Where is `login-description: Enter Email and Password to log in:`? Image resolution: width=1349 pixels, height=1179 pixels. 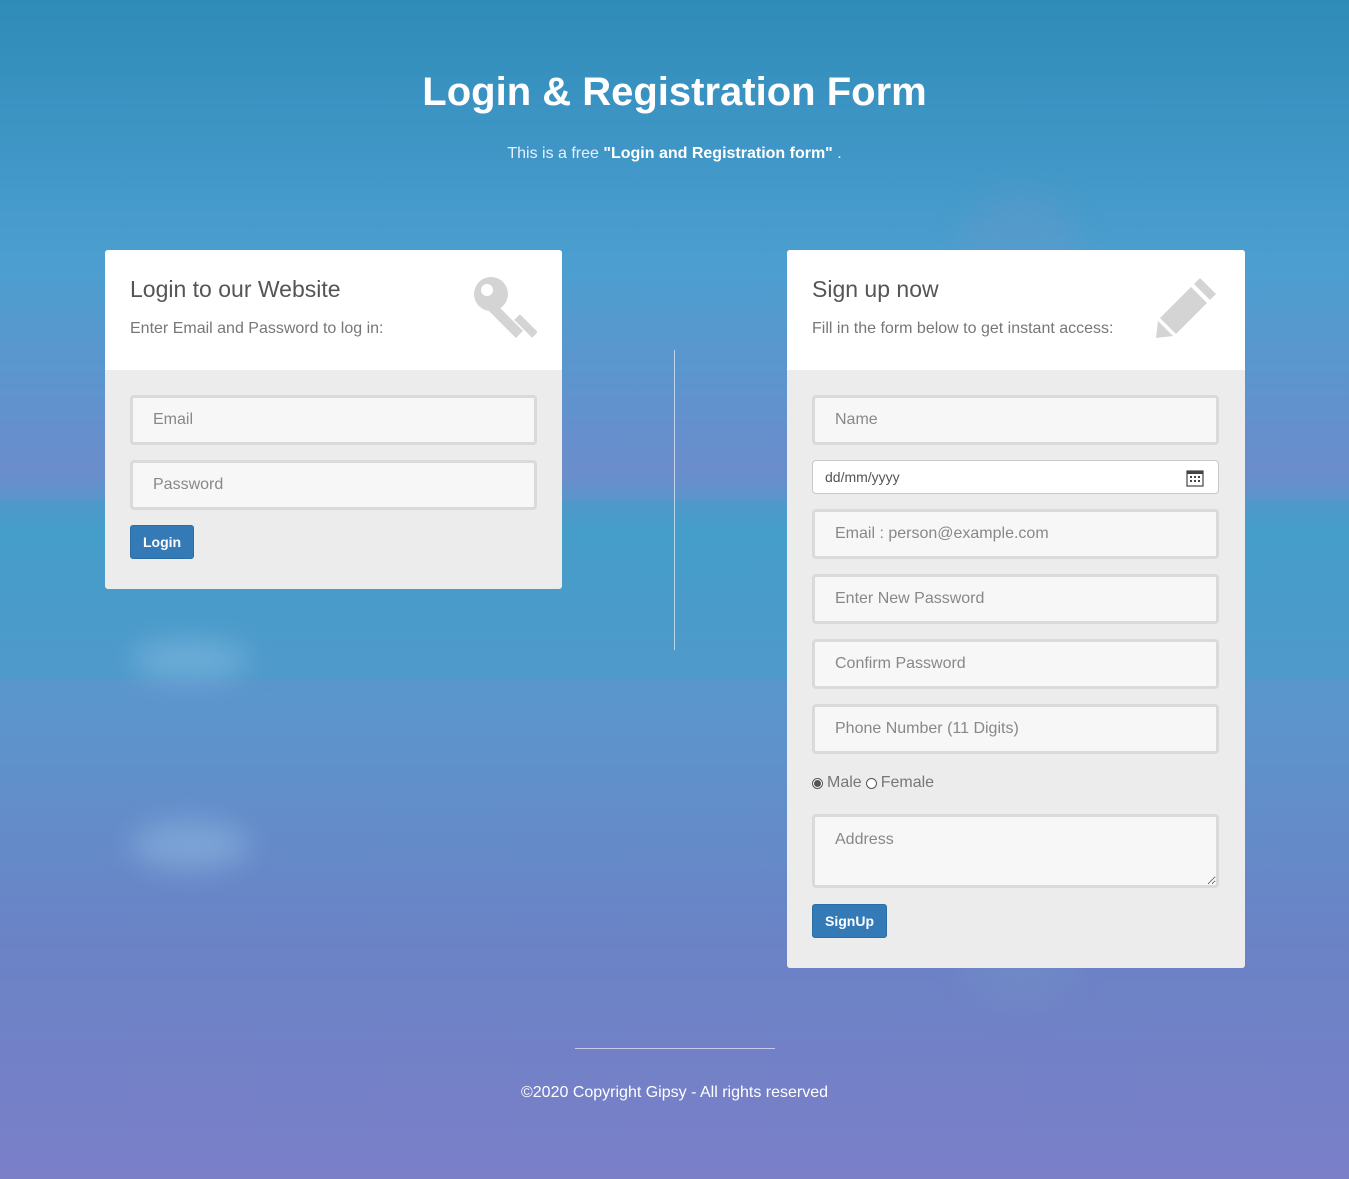 login-description: Enter Email and Password to log in: is located at coordinates (257, 328).